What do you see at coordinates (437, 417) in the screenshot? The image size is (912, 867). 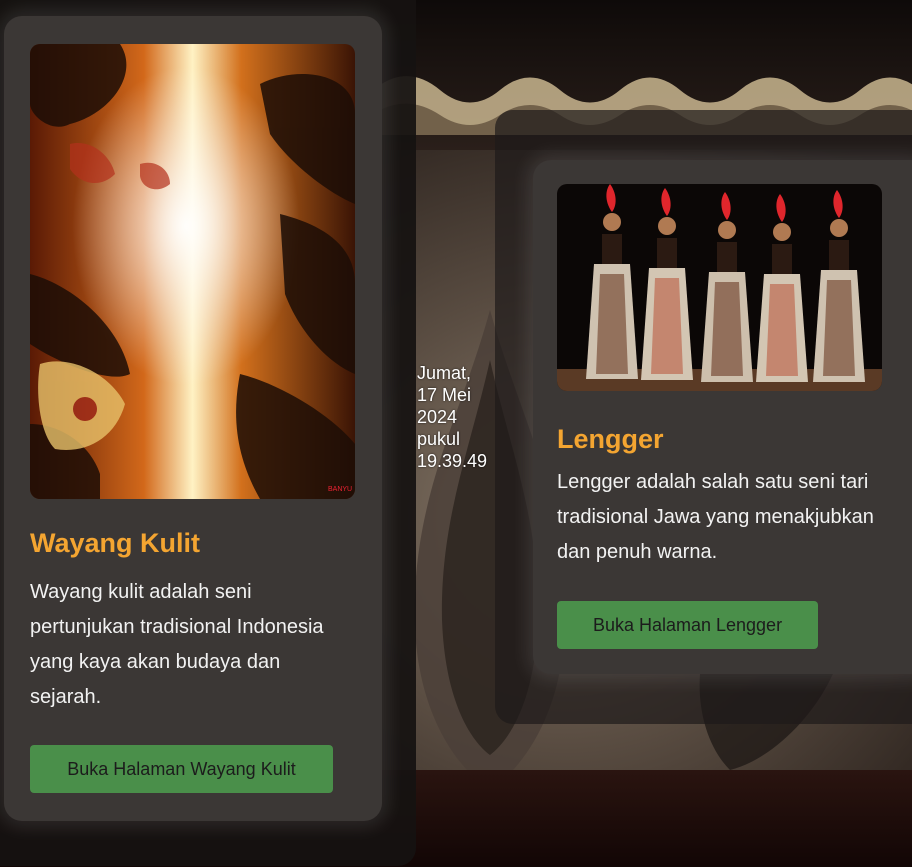 I see `date-year: 2024` at bounding box center [437, 417].